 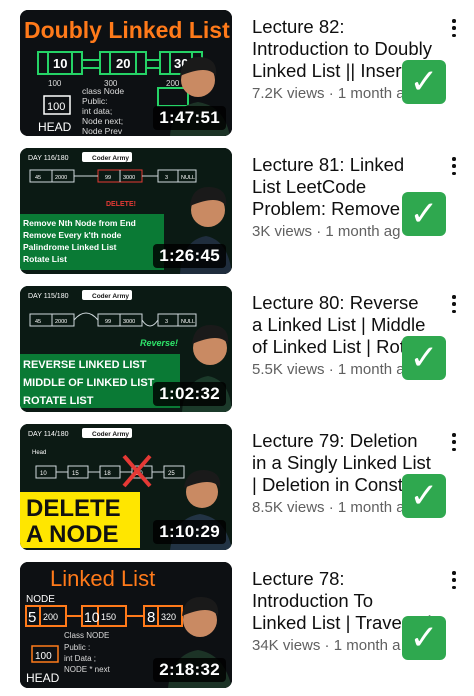 I want to click on code-line: Node next;, so click(x=102, y=121).